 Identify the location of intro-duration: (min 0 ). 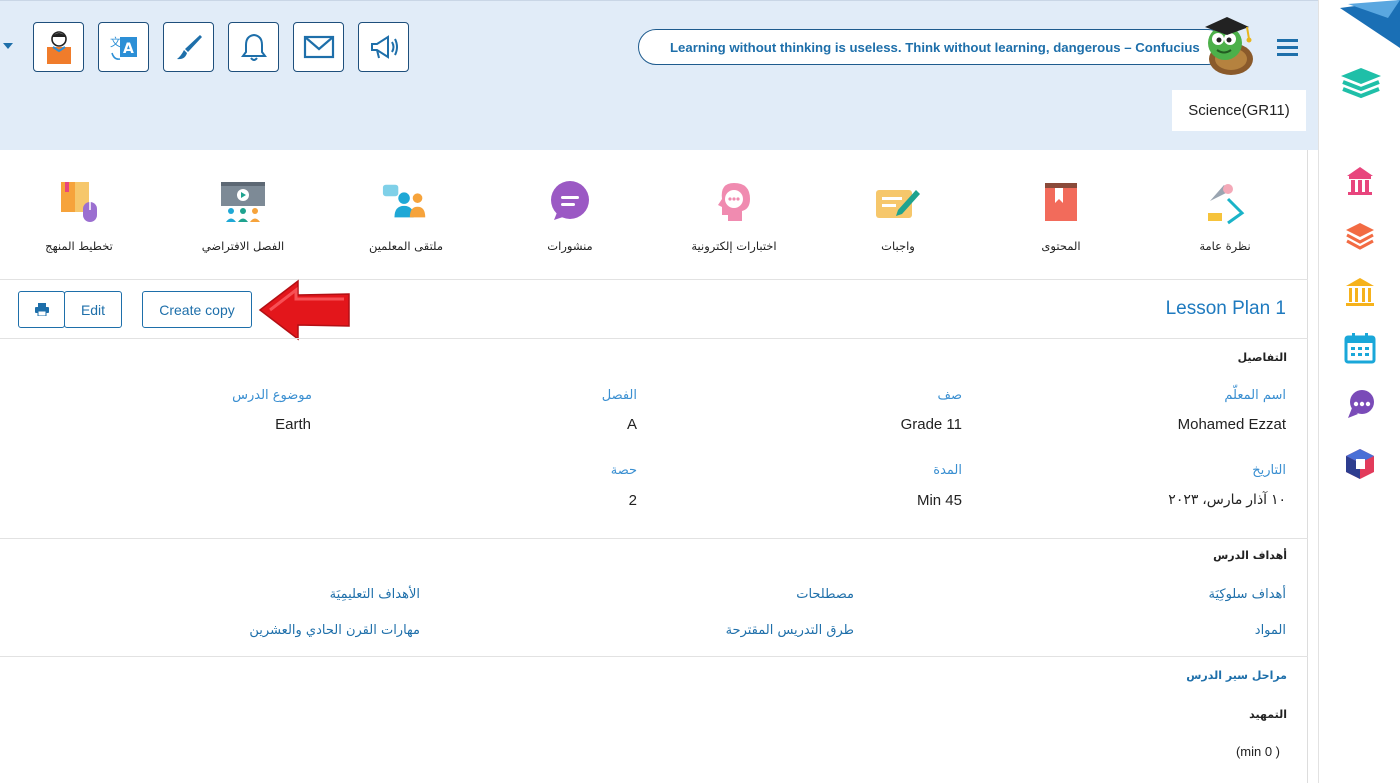
(1257, 751).